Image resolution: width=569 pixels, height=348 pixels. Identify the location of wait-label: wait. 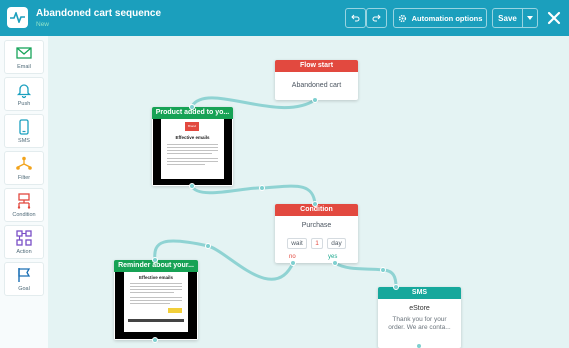
(297, 243).